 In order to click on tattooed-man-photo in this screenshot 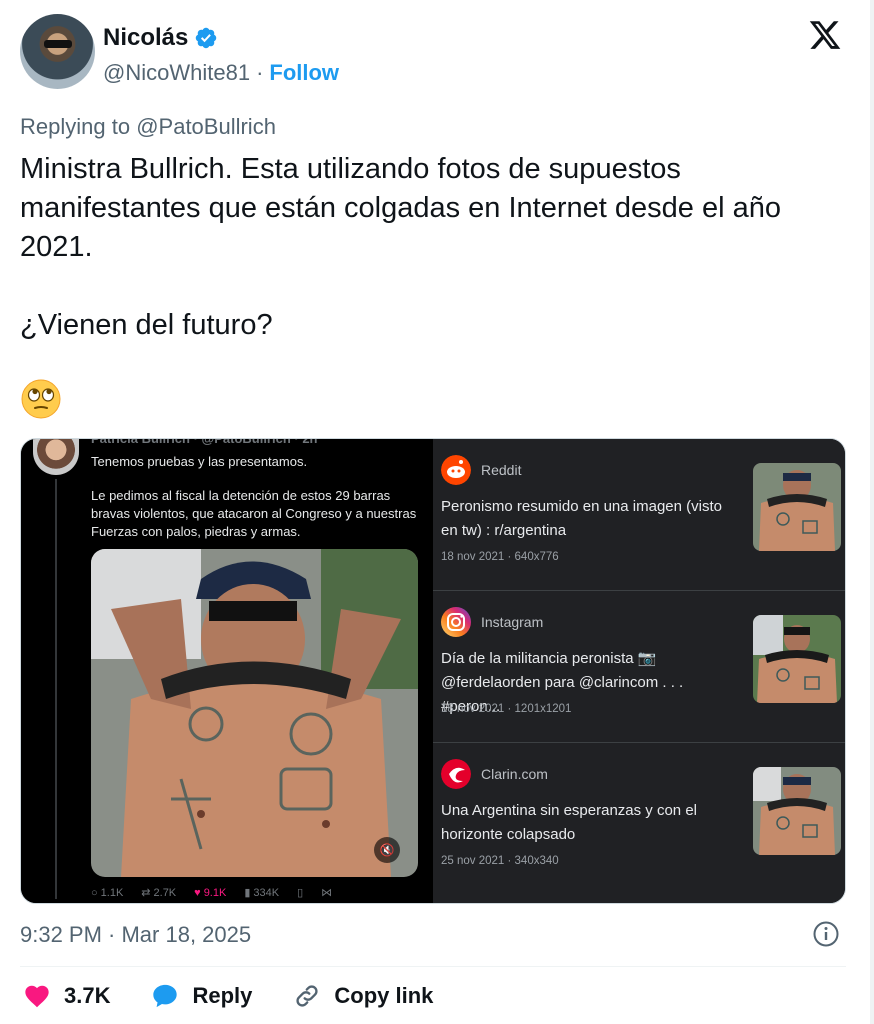, I will do `click(254, 713)`.